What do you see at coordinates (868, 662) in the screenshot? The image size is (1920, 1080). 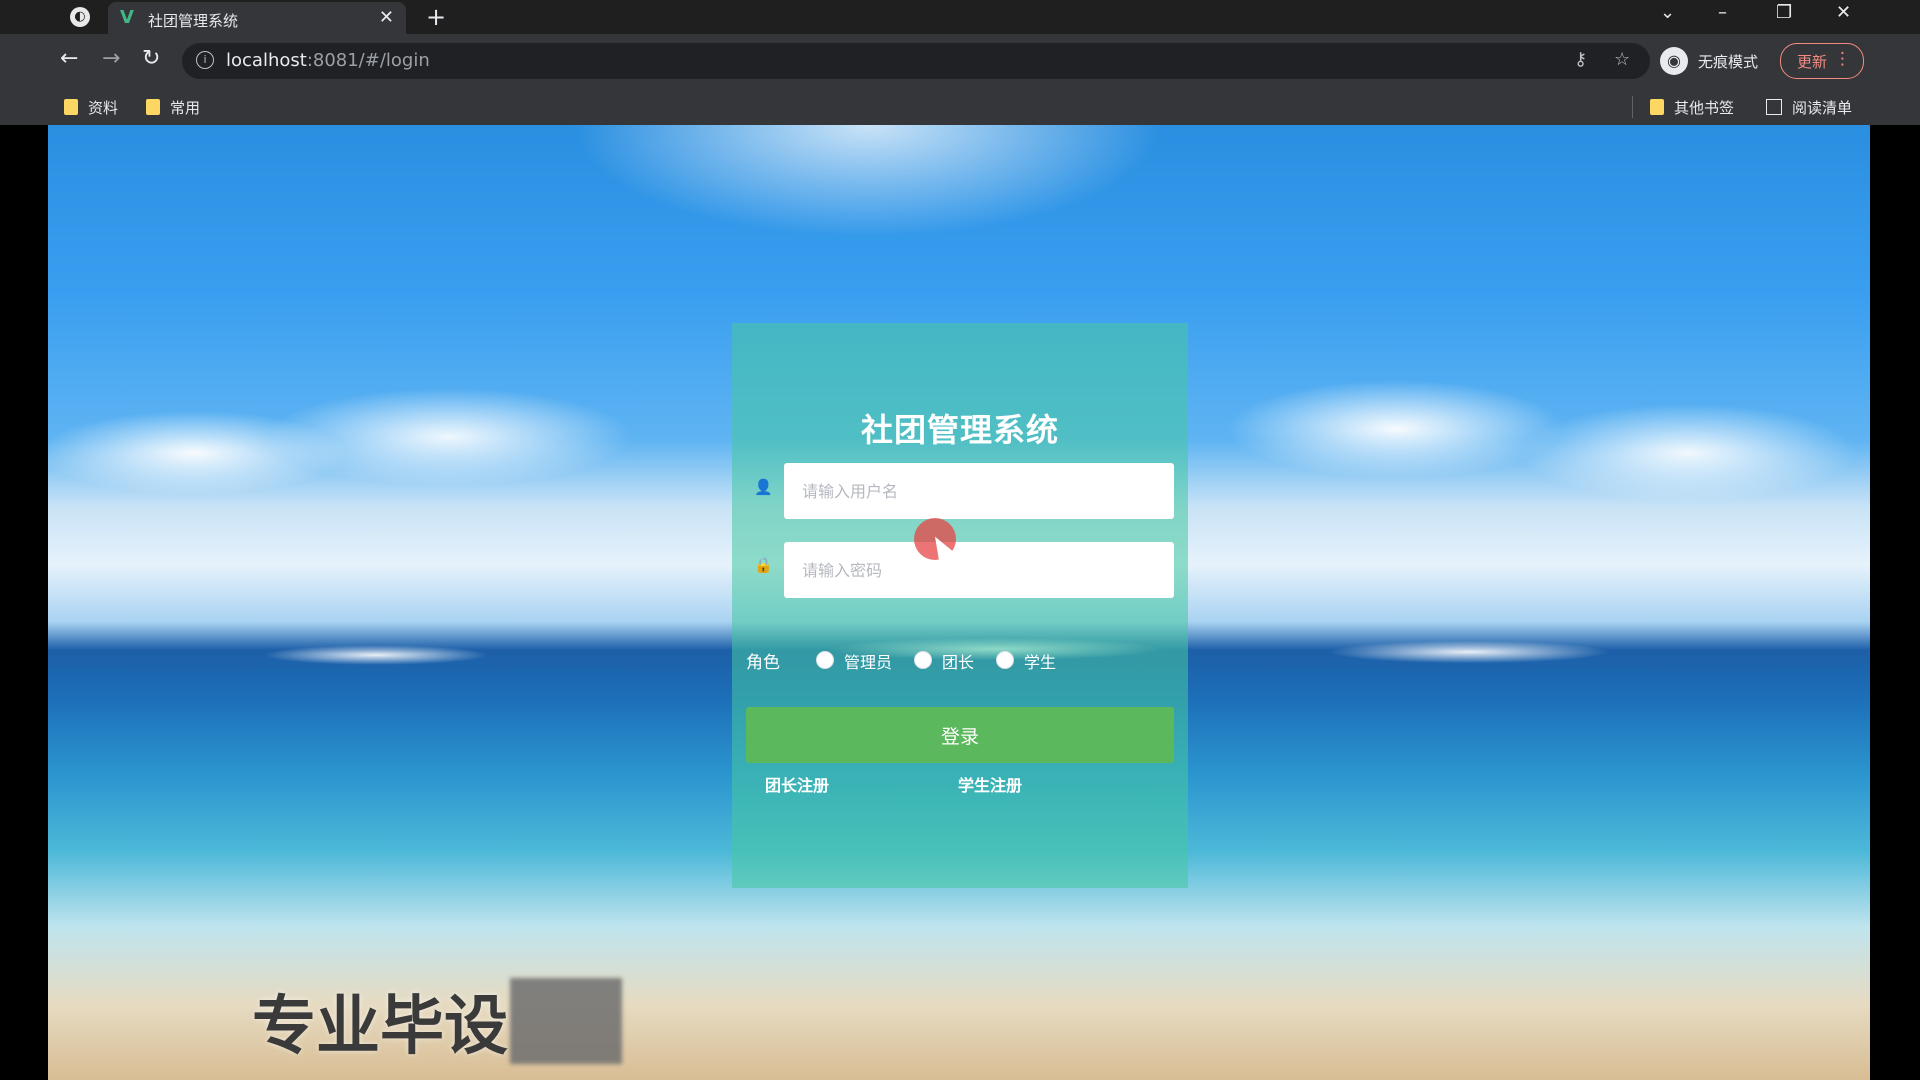 I see `role-option-label: 管理员` at bounding box center [868, 662].